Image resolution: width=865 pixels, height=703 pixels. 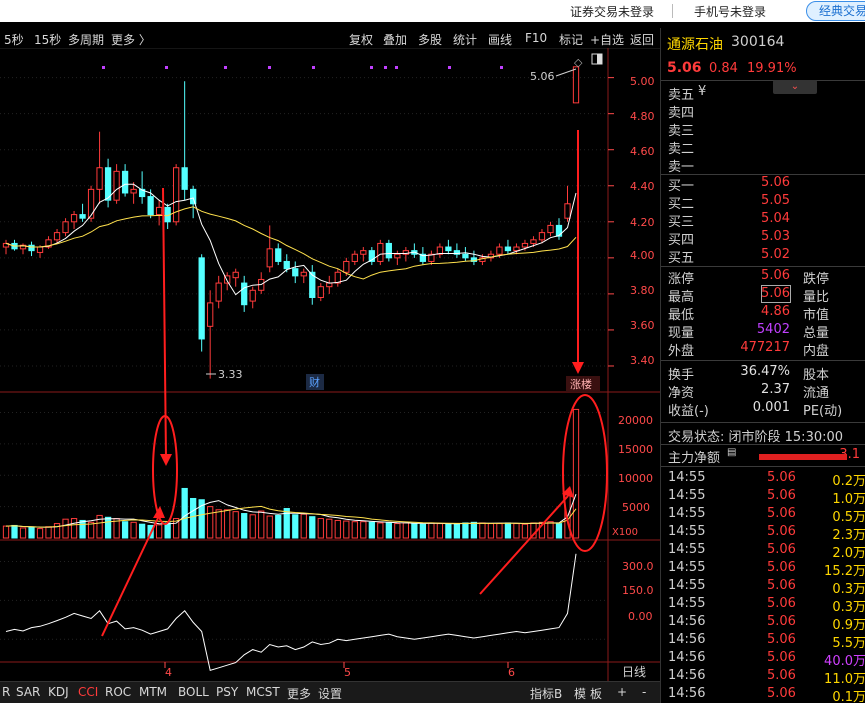 What do you see at coordinates (500, 39) in the screenshot?
I see `draw-line-button: 画线` at bounding box center [500, 39].